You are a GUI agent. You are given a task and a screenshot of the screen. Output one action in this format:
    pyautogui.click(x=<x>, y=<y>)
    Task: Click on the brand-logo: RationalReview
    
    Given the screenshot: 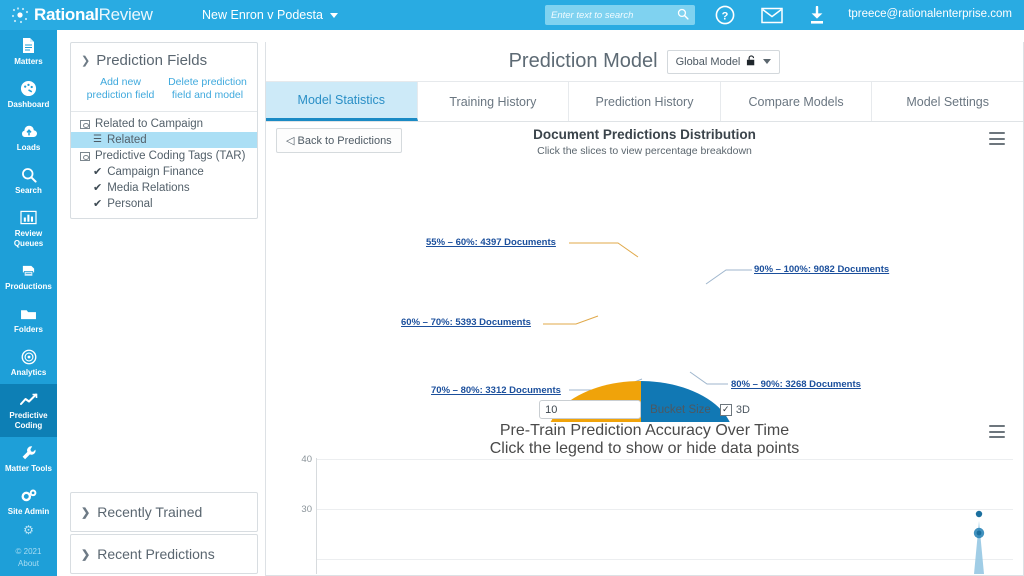 What is the action you would take?
    pyautogui.click(x=95, y=15)
    